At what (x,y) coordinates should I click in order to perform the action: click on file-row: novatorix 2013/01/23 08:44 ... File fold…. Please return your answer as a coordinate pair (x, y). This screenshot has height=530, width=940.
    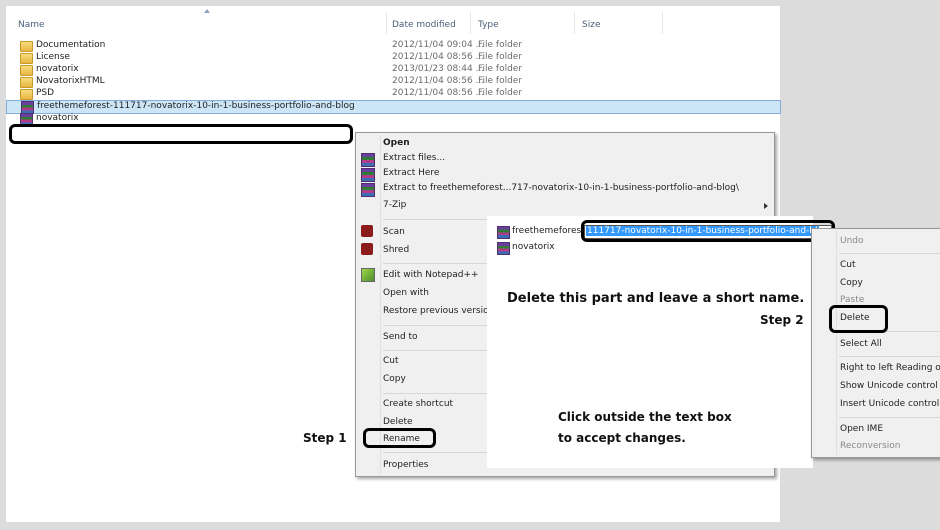
    Looking at the image, I should click on (393, 70).